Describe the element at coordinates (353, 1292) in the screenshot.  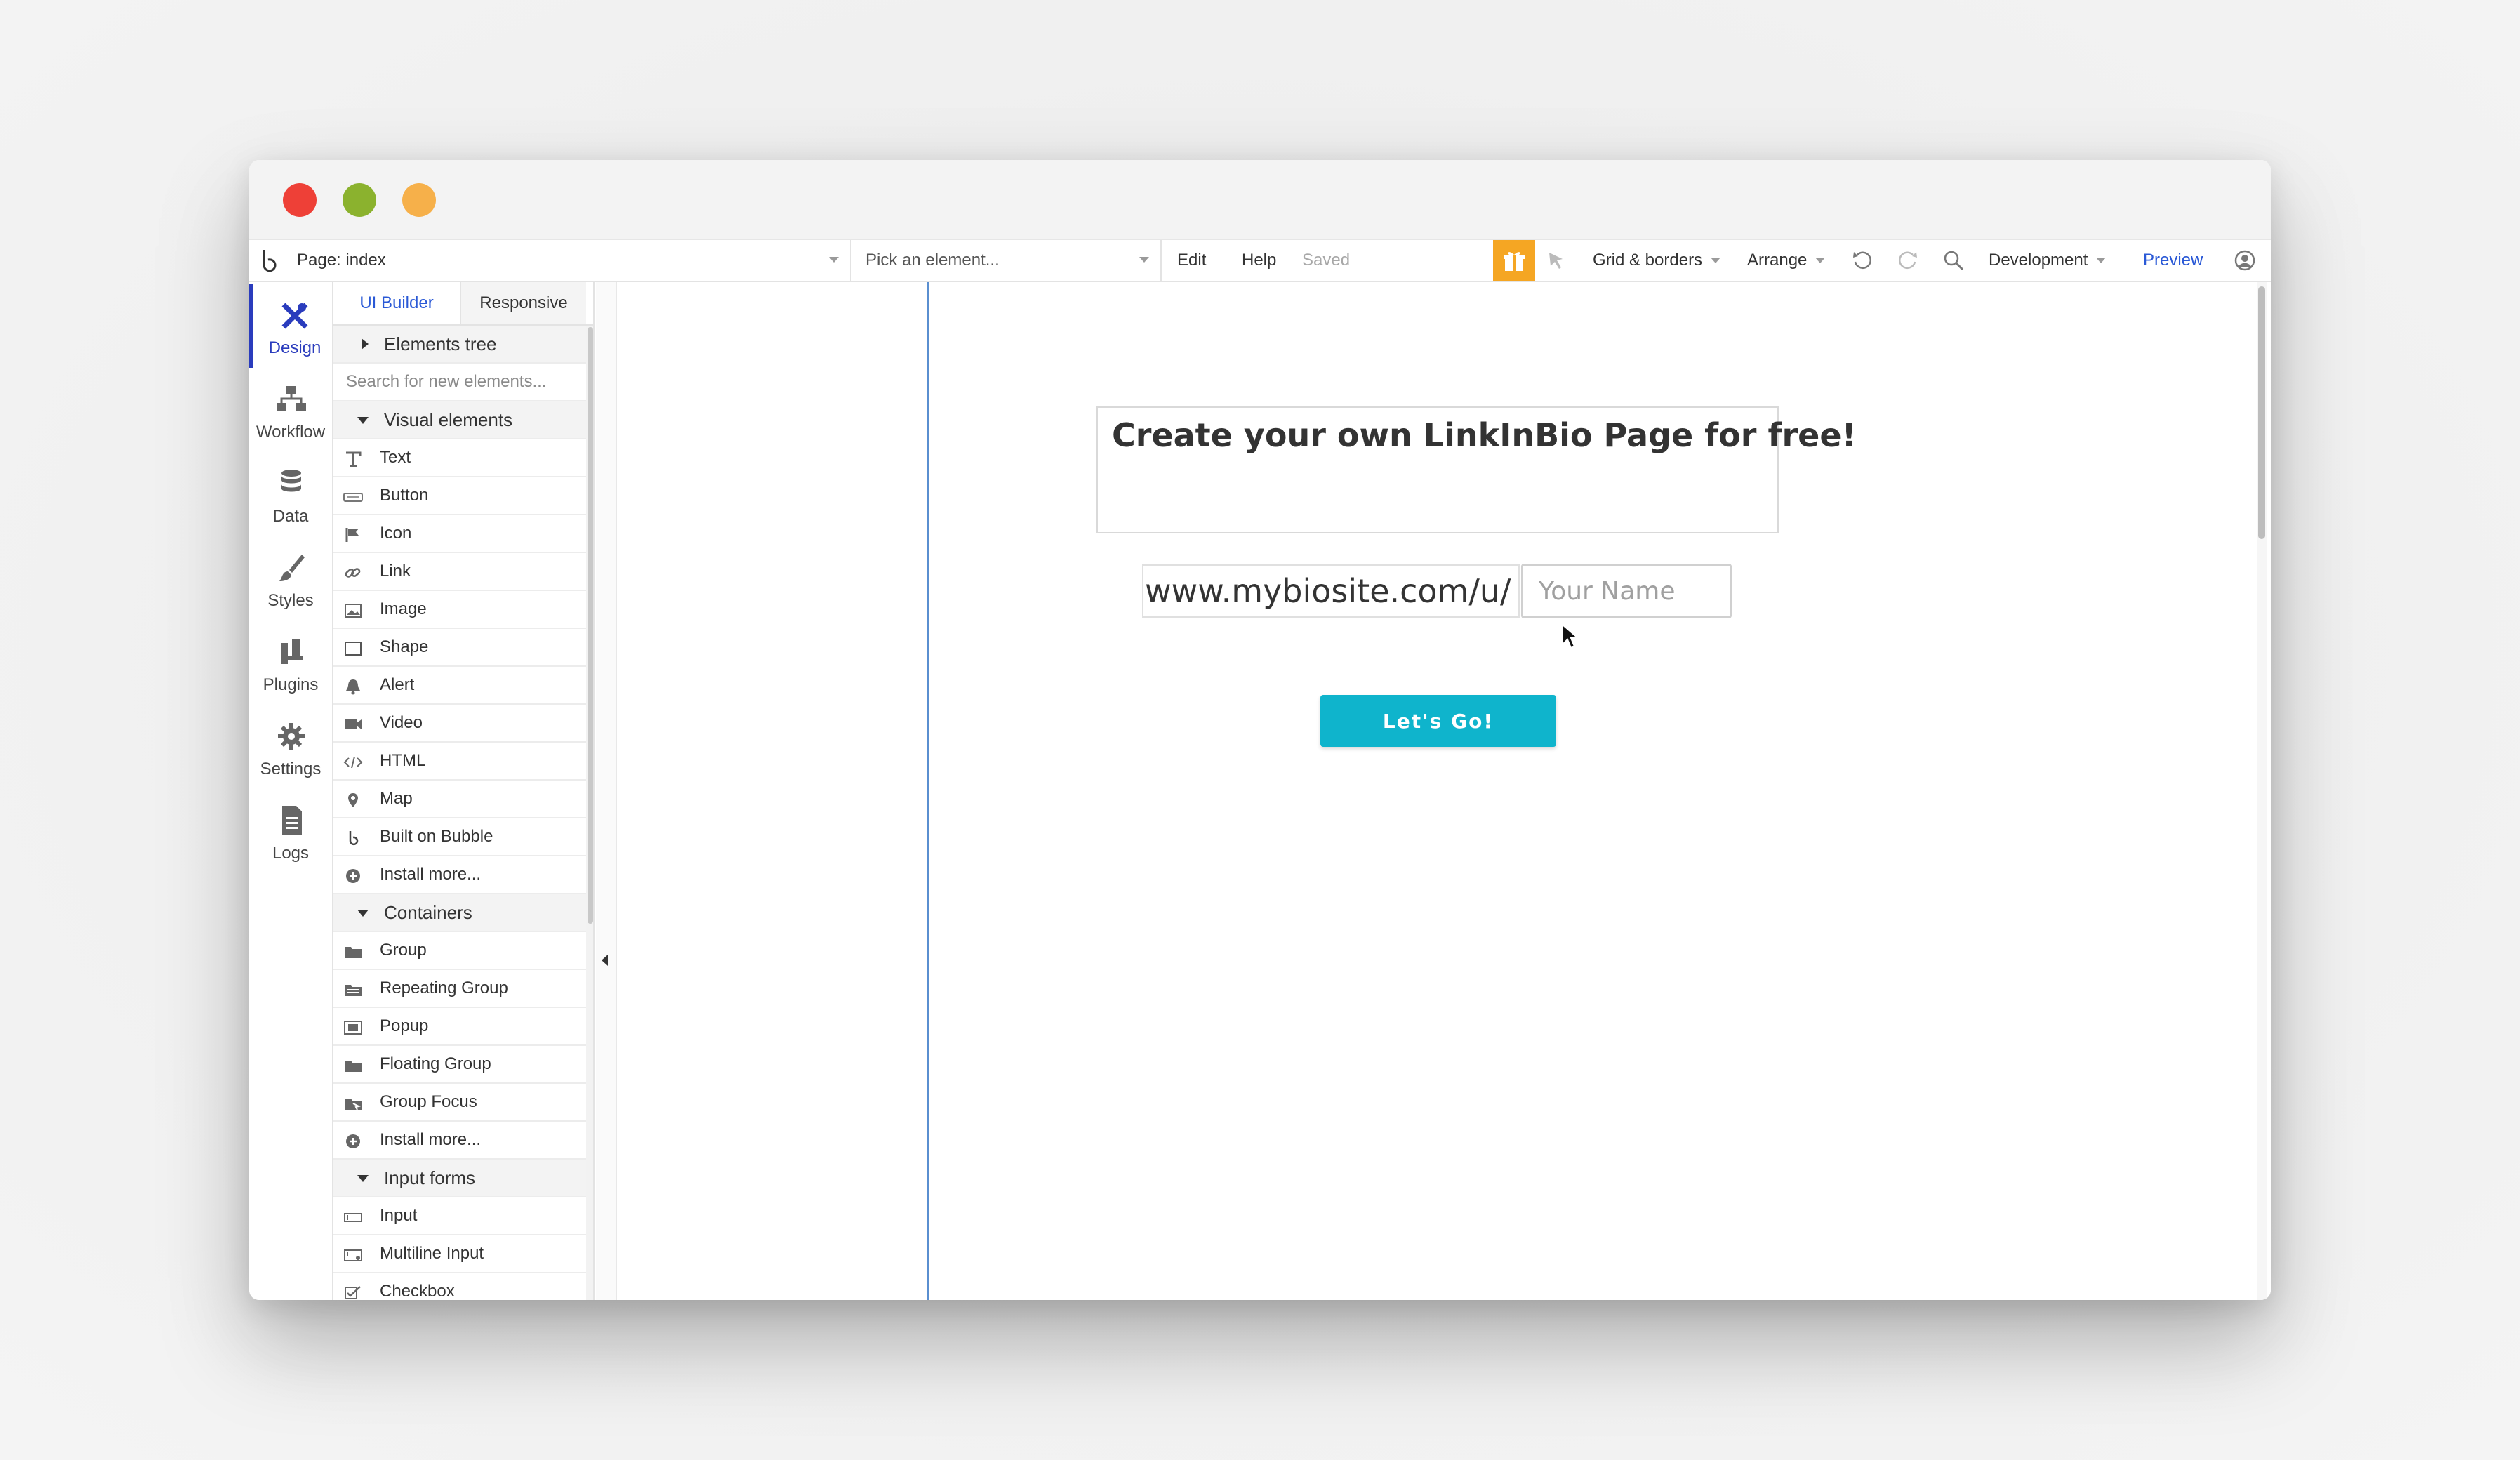
I see `checkbox-icon` at that location.